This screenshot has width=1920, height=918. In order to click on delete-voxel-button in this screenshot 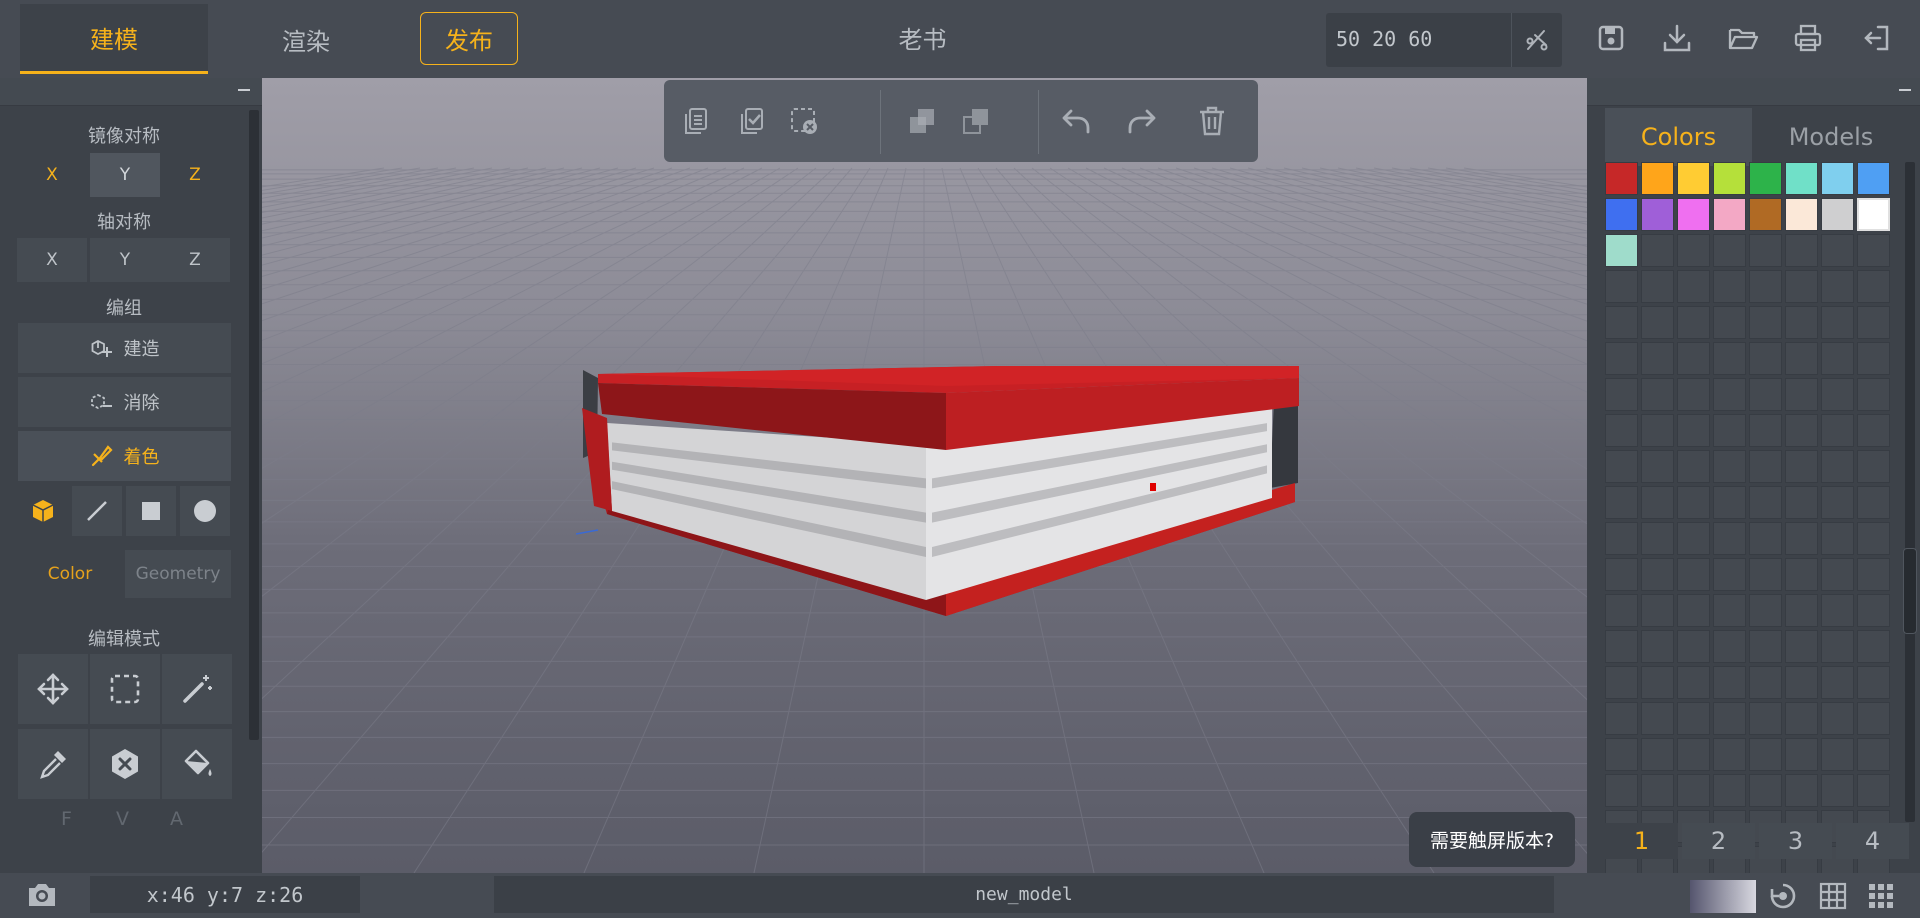, I will do `click(125, 764)`.